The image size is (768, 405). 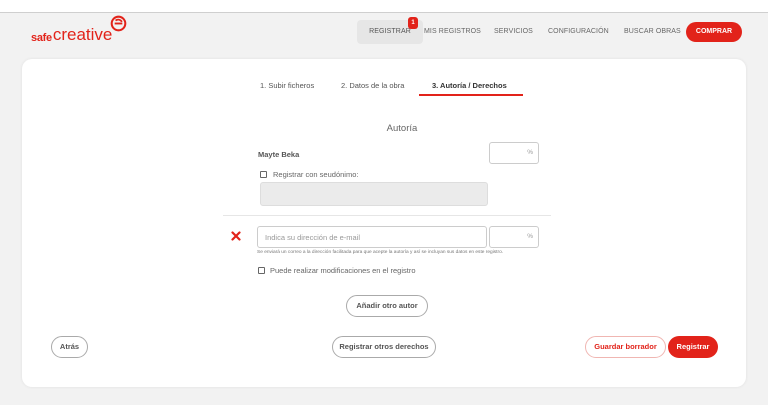 What do you see at coordinates (578, 31) in the screenshot?
I see `nav-configuracion: CONFIGURACIÓN` at bounding box center [578, 31].